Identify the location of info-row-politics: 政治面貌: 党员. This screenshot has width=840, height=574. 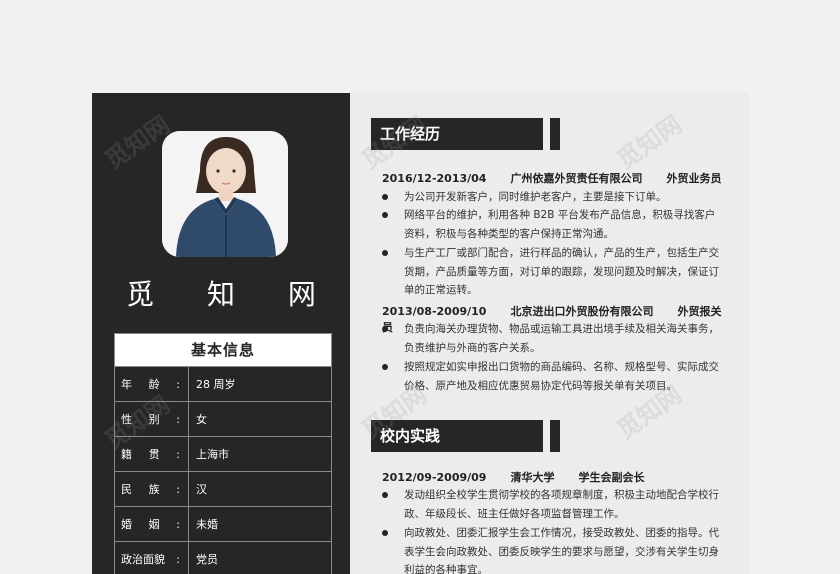
(223, 557).